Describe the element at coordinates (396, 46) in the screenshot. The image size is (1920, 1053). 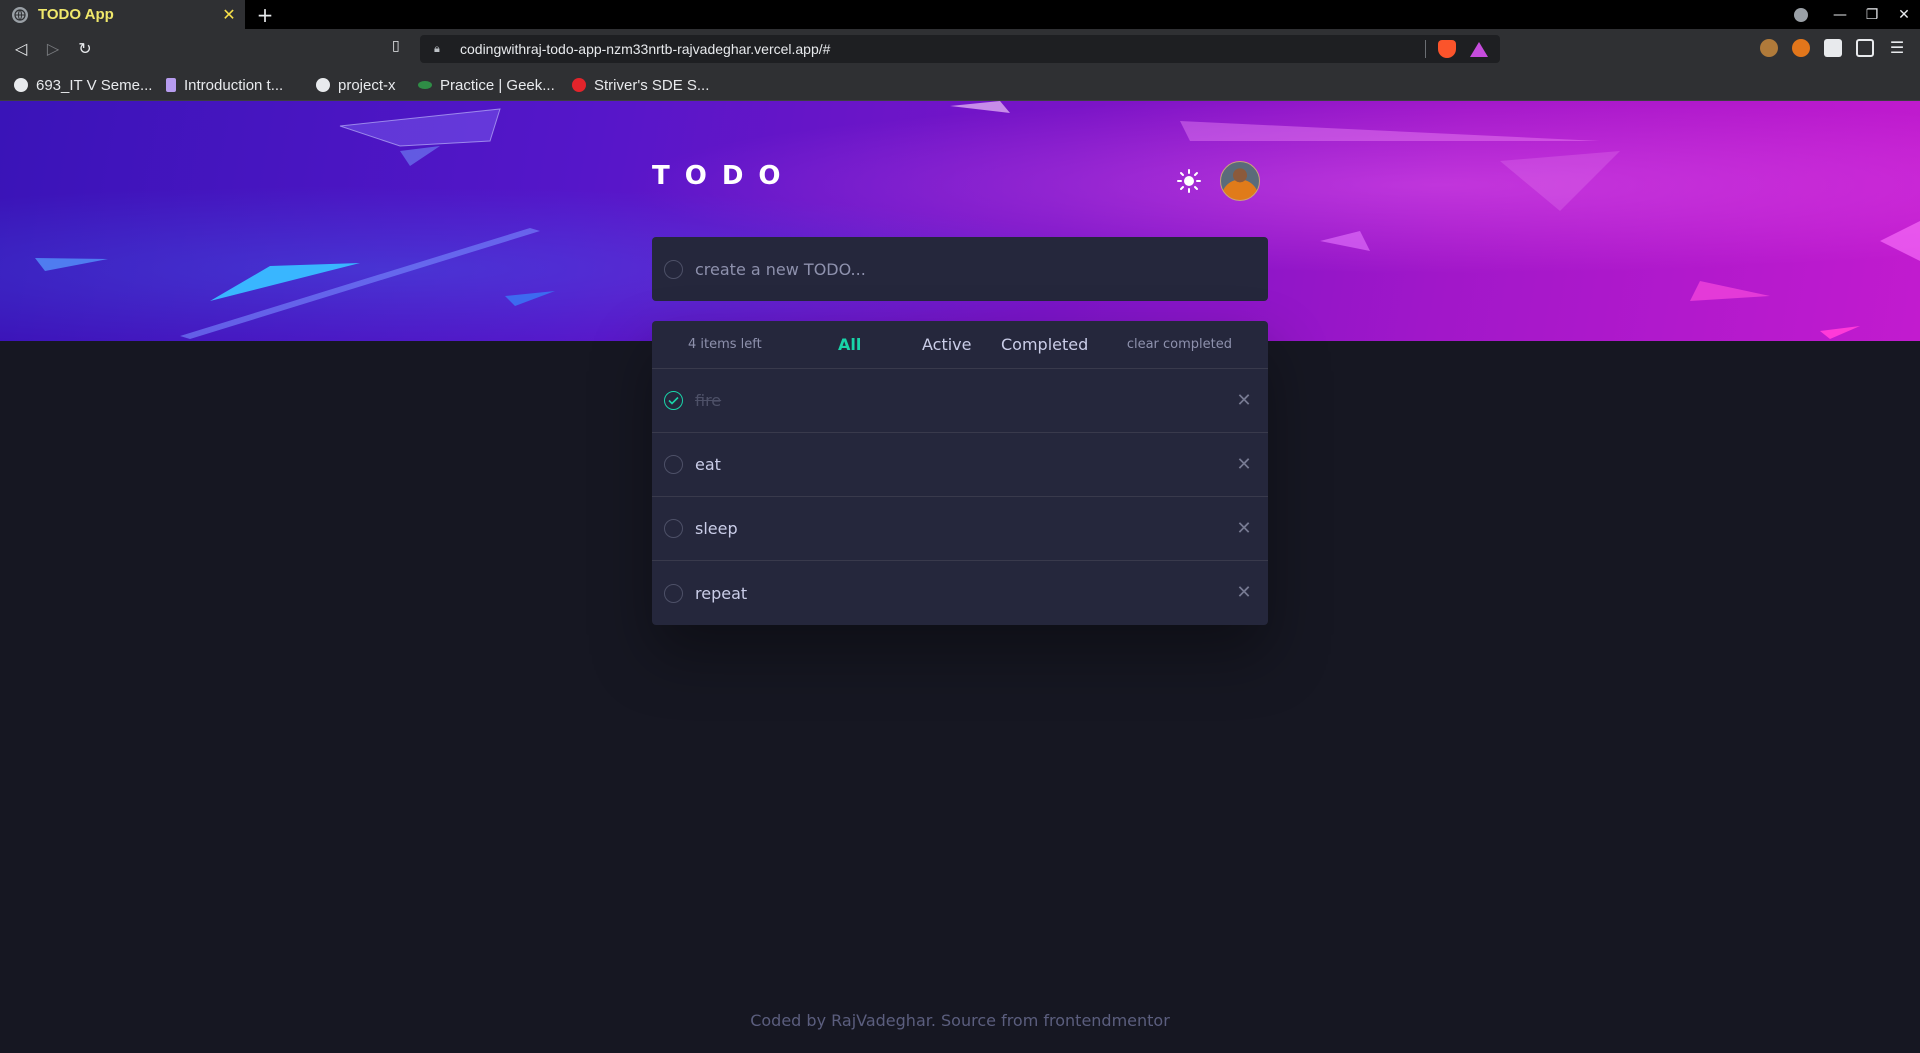
I see `bookmark-icon: ▯` at that location.